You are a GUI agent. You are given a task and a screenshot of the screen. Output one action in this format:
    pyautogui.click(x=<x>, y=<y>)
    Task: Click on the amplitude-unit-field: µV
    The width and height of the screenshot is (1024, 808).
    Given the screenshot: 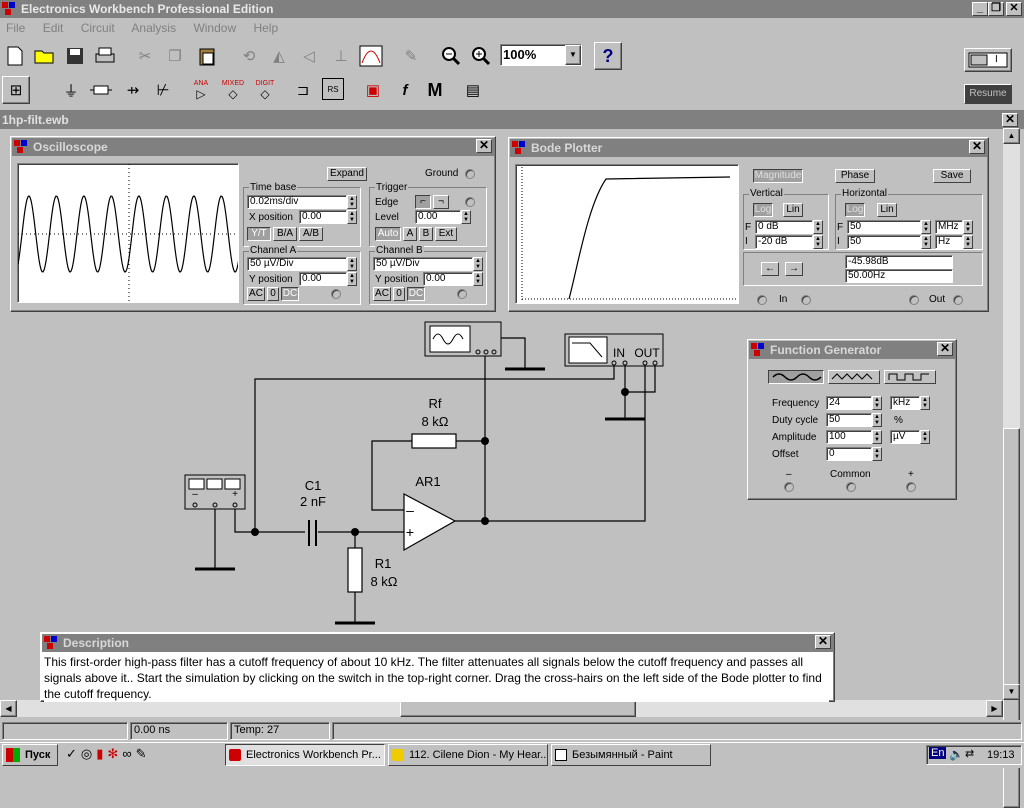 What is the action you would take?
    pyautogui.click(x=905, y=437)
    